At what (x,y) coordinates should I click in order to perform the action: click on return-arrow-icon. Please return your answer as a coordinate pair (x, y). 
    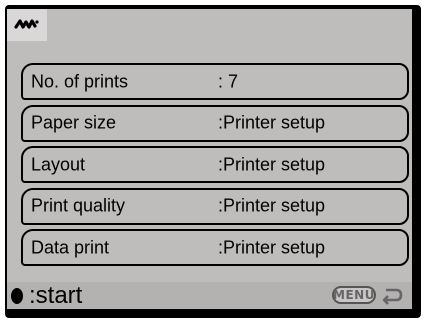
    Looking at the image, I should click on (392, 295).